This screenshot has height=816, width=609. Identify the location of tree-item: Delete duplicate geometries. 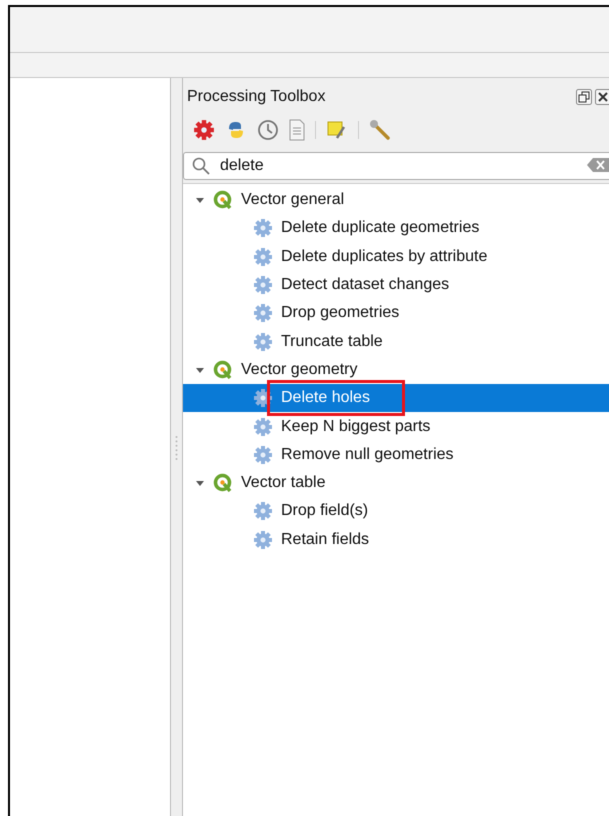
(396, 228).